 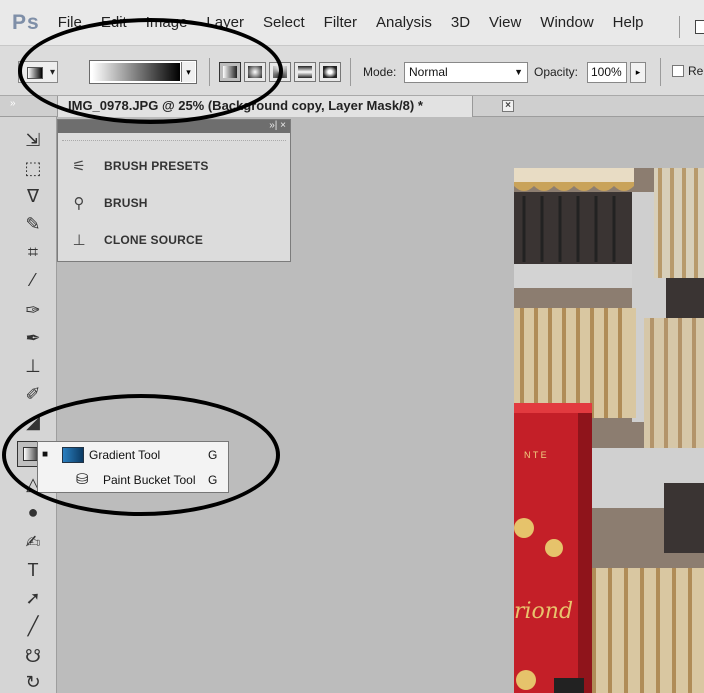 I want to click on tool-preset-picker: ▾, so click(x=38, y=72).